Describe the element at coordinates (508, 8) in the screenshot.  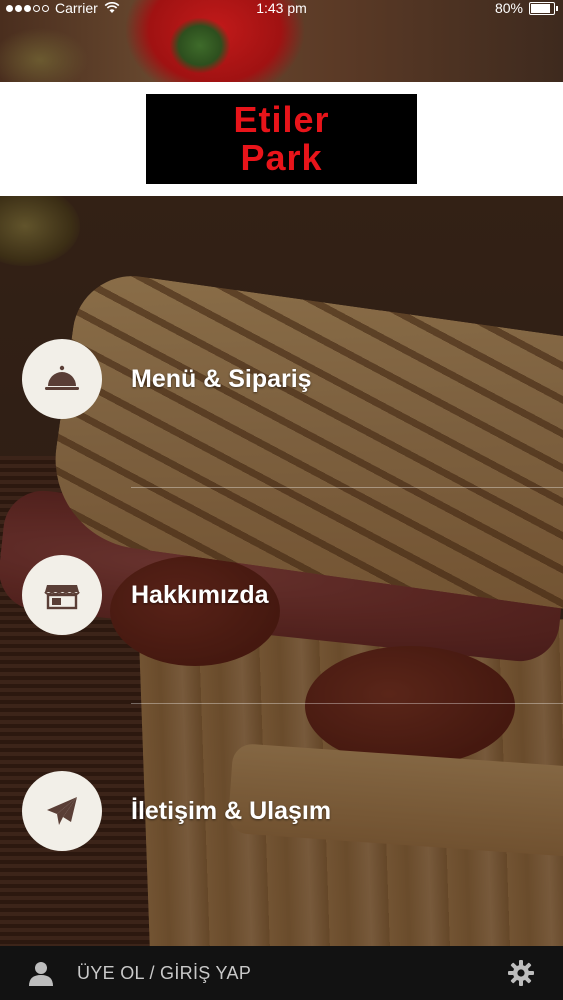
I see `battery-percent: 80%` at that location.